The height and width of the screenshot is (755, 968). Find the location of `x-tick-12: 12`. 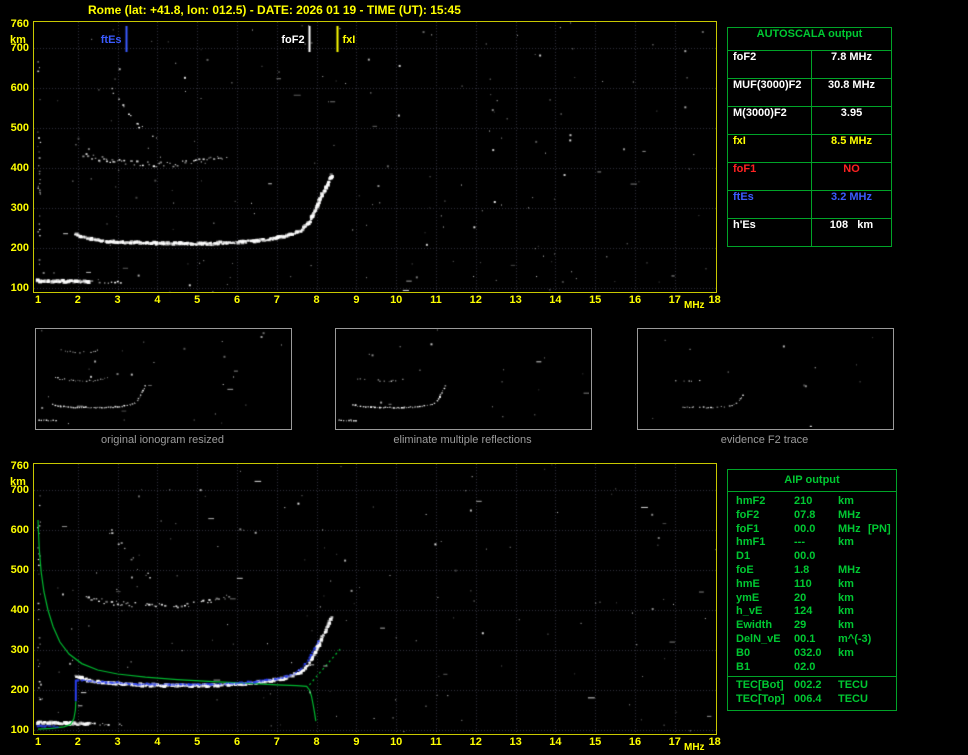

x-tick-12: 12 is located at coordinates (475, 742).